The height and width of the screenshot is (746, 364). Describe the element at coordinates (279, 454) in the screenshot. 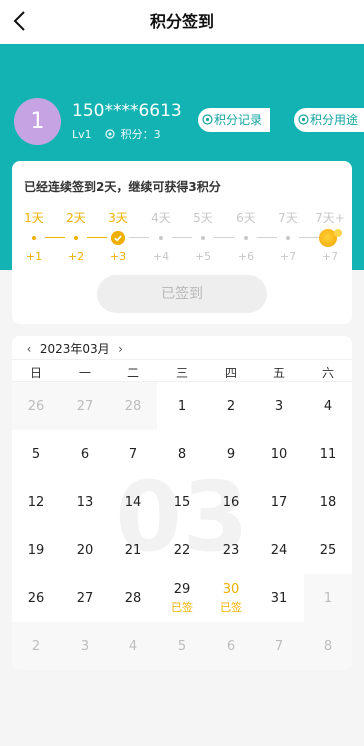

I see `calendar-day: 10` at that location.